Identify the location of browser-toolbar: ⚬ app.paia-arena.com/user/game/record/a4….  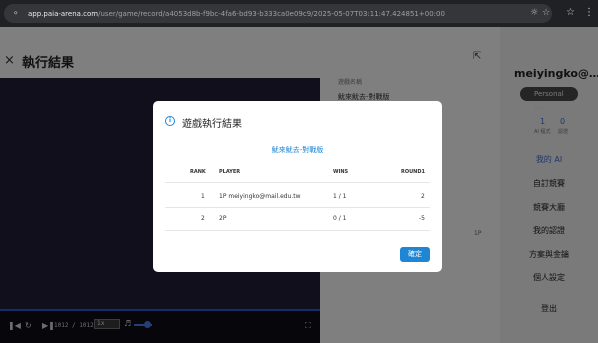
(299, 13).